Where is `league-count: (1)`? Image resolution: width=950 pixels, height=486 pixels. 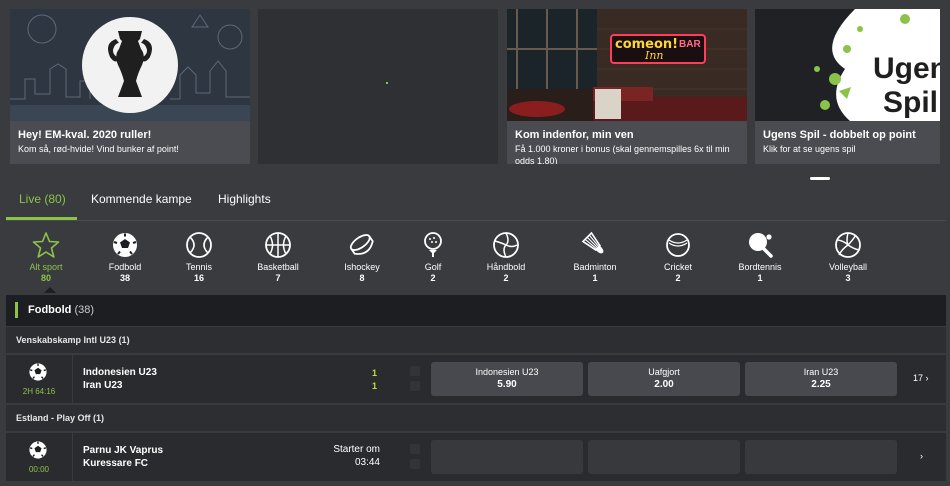 league-count: (1) is located at coordinates (99, 418).